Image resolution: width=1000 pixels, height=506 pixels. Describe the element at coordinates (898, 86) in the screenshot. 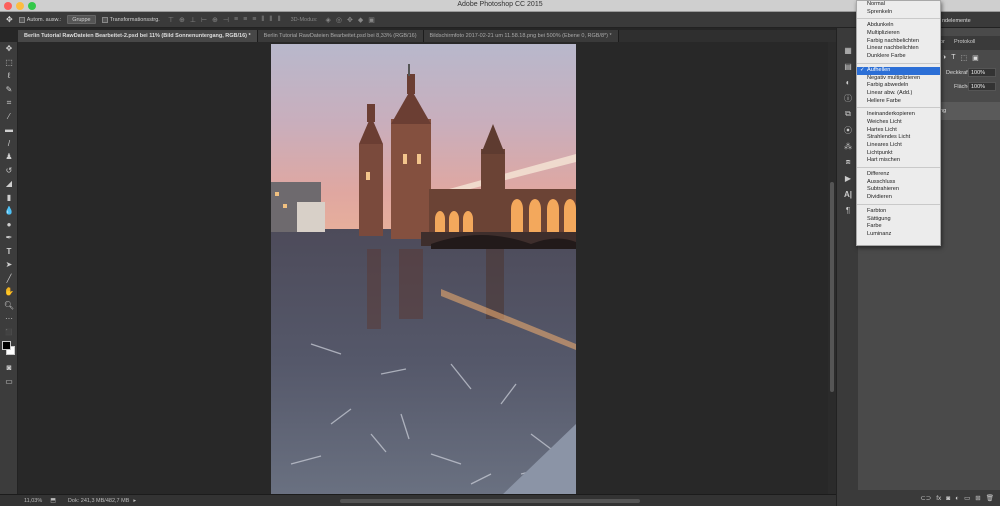

I see `blend-mode-item: Farbig abwedeln` at that location.